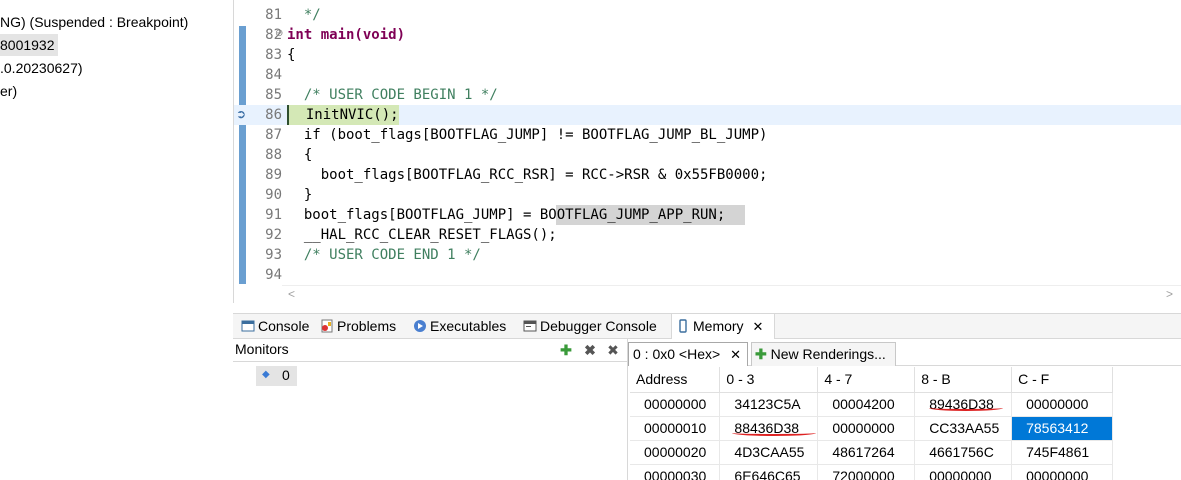 This screenshot has width=1181, height=480. What do you see at coordinates (29, 45) in the screenshot?
I see `debug-stack-frame: 8001932` at bounding box center [29, 45].